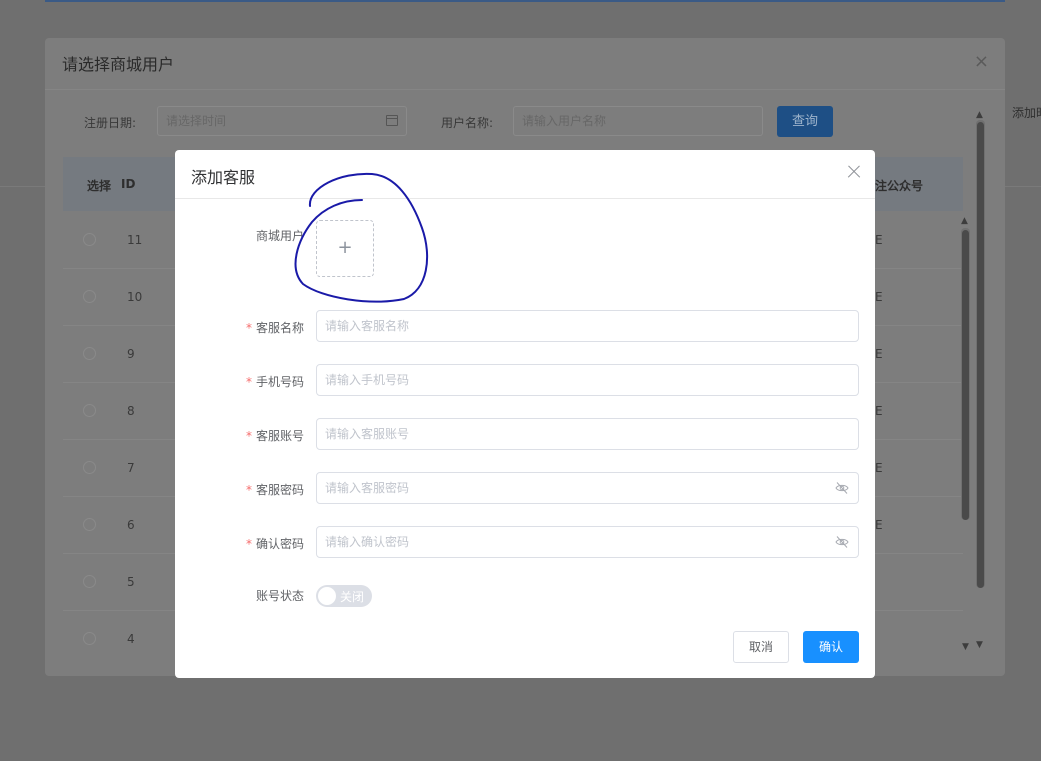 The width and height of the screenshot is (1041, 761). I want to click on confirm-password-label-text: 确认密码, so click(279, 544).